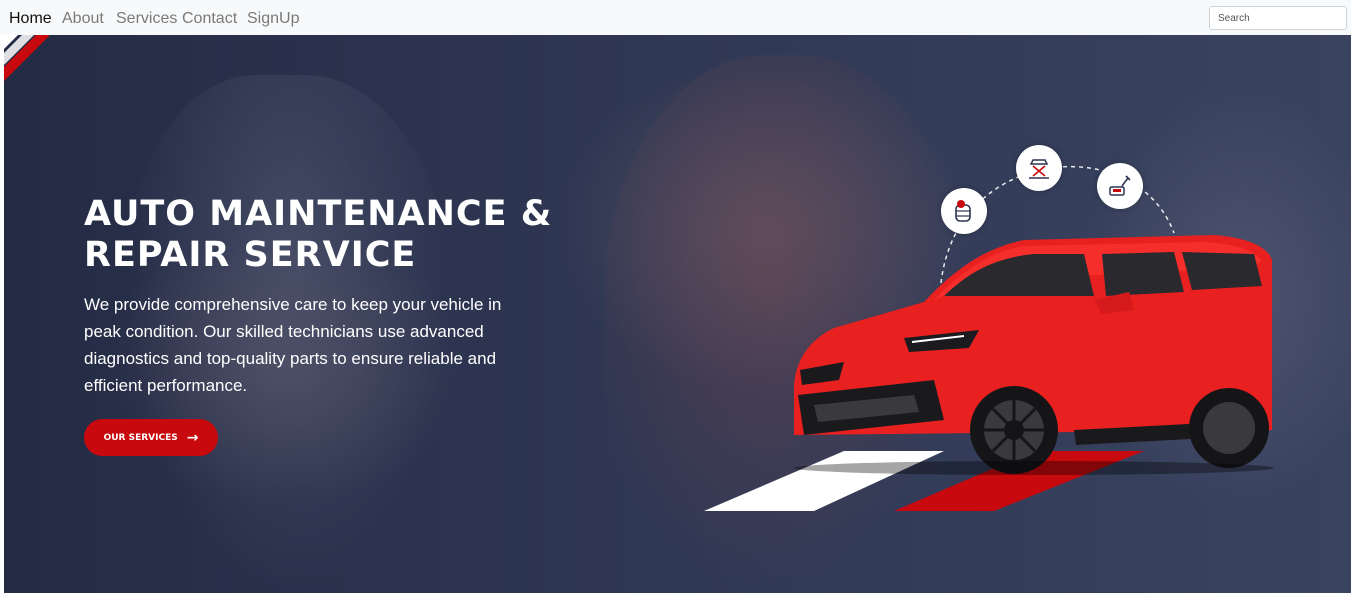  What do you see at coordinates (146, 18) in the screenshot?
I see `nav-link-services: Services` at bounding box center [146, 18].